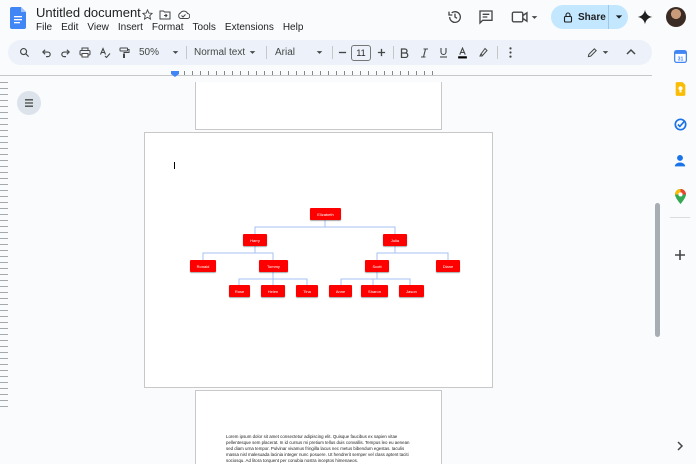 This screenshot has width=696, height=464. I want to click on font-family-value: Arial, so click(285, 52).